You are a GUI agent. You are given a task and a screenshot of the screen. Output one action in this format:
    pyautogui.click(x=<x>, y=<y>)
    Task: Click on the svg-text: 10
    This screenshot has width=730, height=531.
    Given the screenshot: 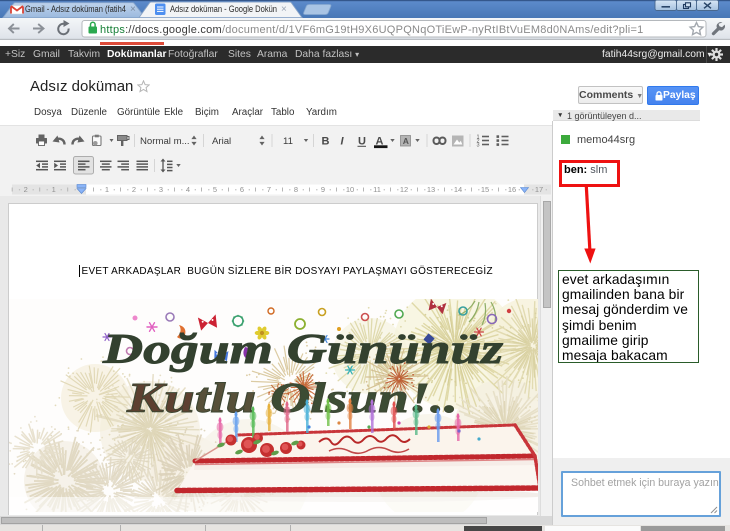 What is the action you would take?
    pyautogui.click(x=350, y=189)
    